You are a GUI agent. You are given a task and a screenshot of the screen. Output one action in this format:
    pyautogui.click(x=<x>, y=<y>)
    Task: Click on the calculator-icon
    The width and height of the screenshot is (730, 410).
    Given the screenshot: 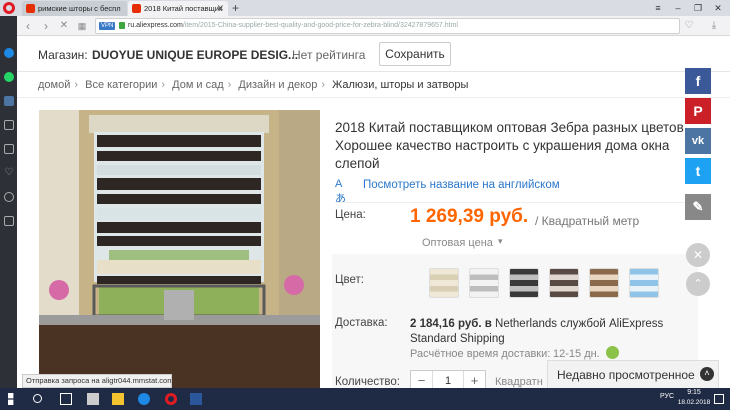 What is the action you would take?
    pyautogui.click(x=93, y=399)
    